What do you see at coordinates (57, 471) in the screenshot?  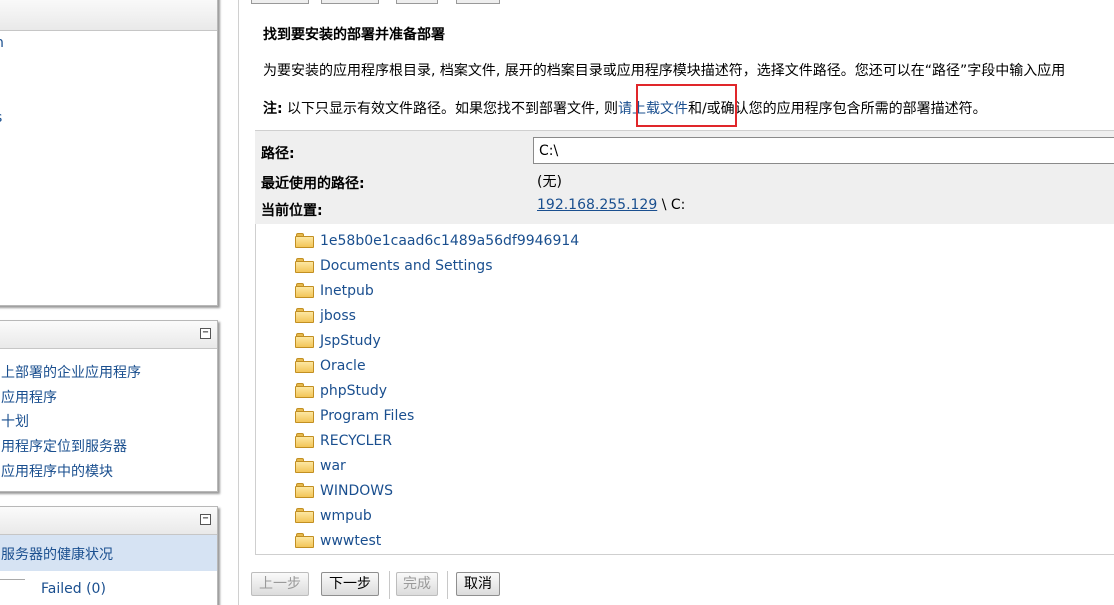 I see `task-link-modules-in-app: 应用程序中的模块` at bounding box center [57, 471].